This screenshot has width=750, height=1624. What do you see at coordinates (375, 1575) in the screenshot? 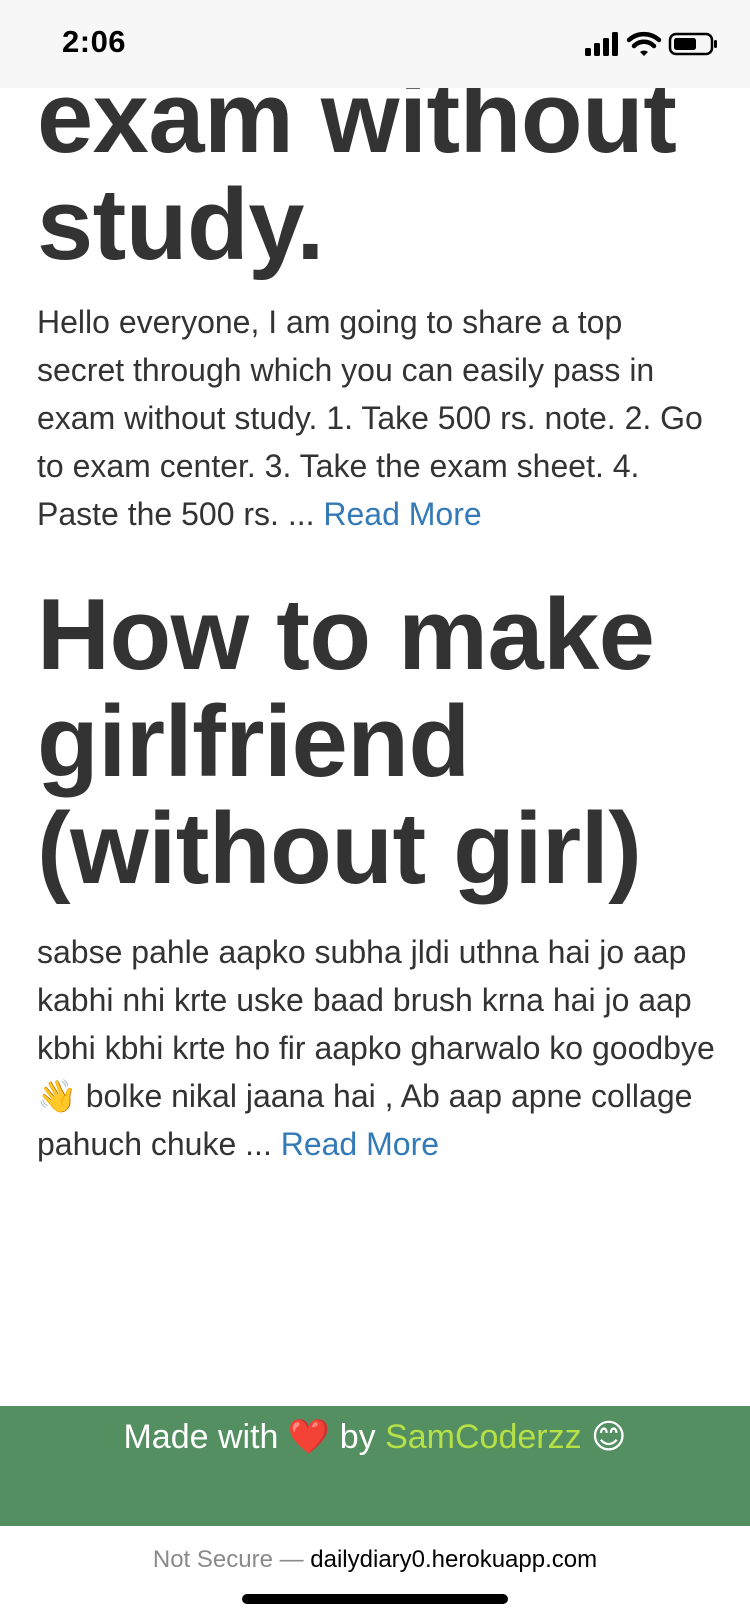
I see `browser-address-bar: Not Secure — dailydiary0.herokuapp.com` at bounding box center [375, 1575].